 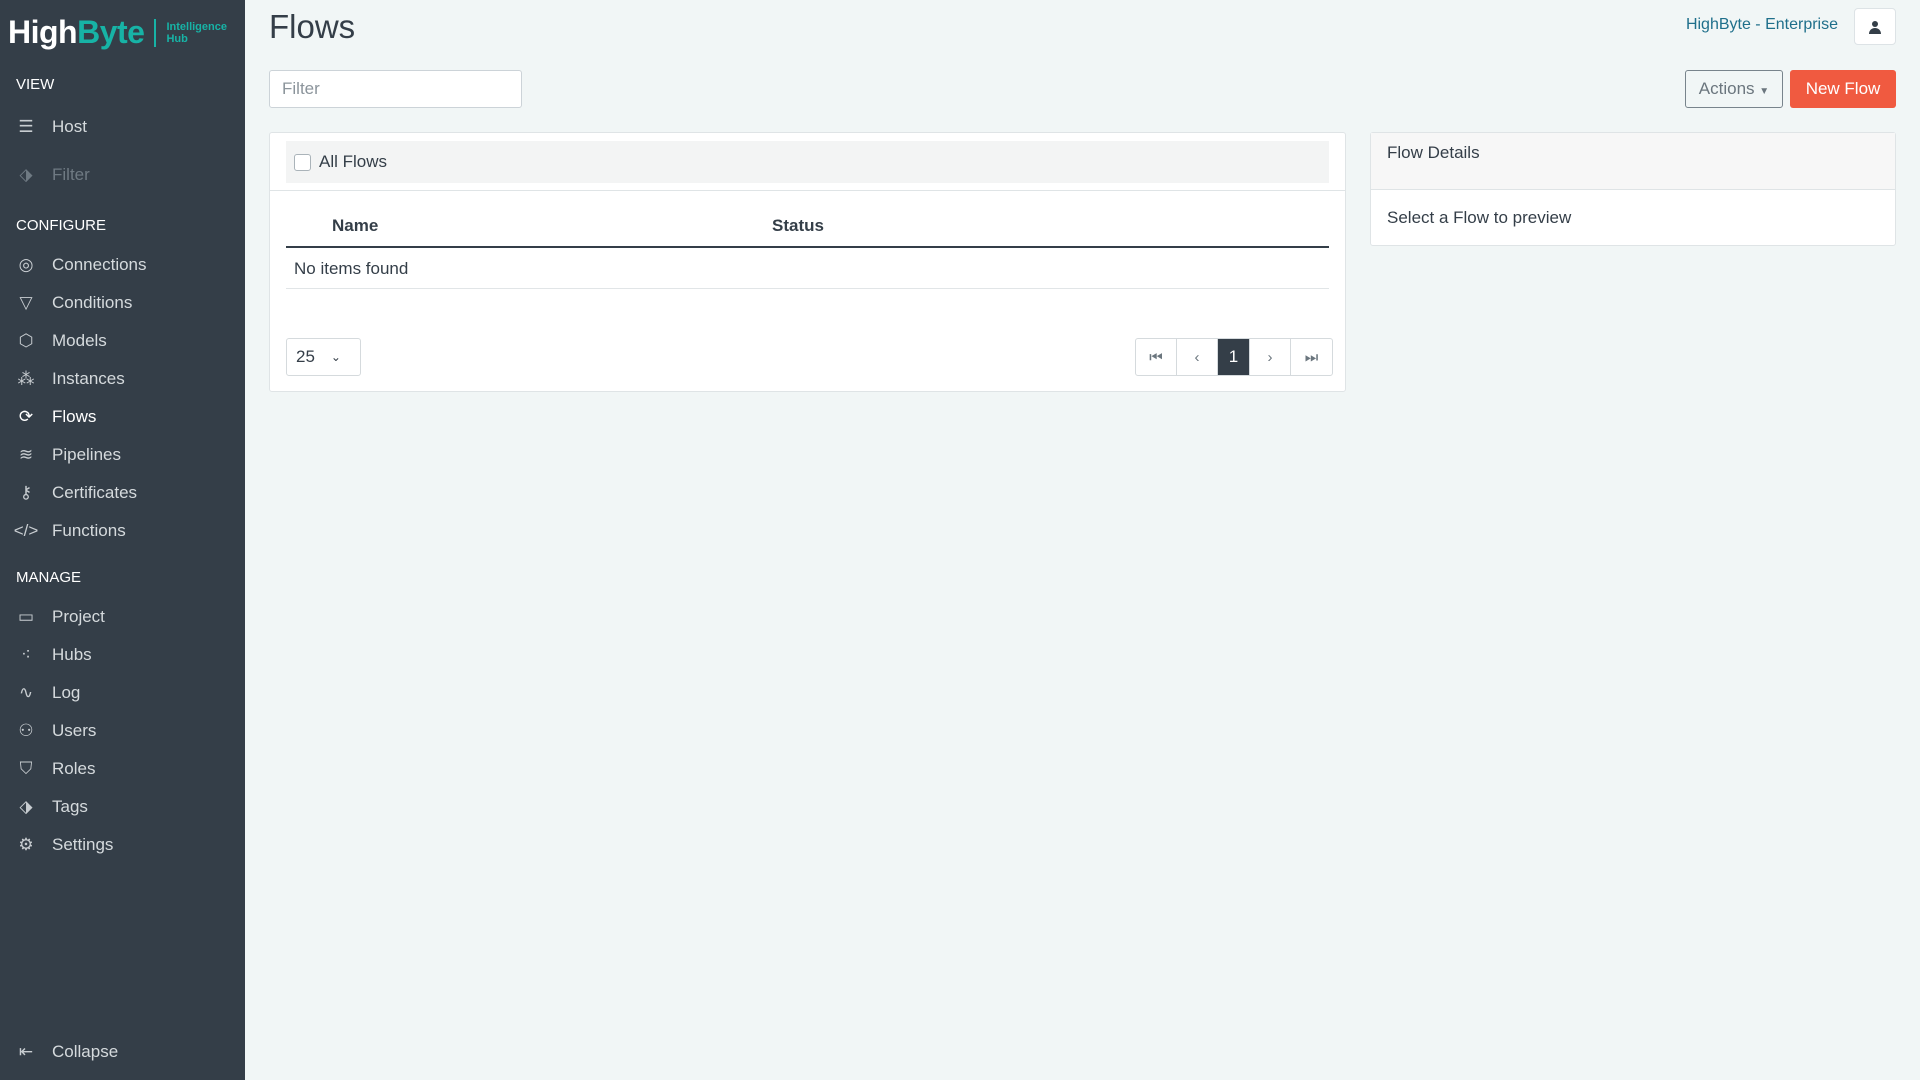 I want to click on prev-page-button: ‹, so click(x=1197, y=357).